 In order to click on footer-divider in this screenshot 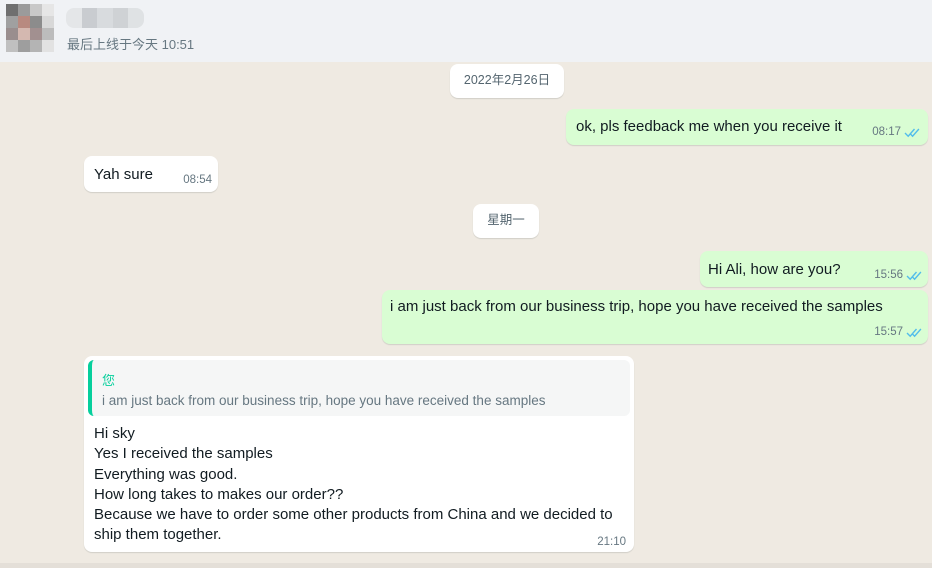, I will do `click(466, 565)`.